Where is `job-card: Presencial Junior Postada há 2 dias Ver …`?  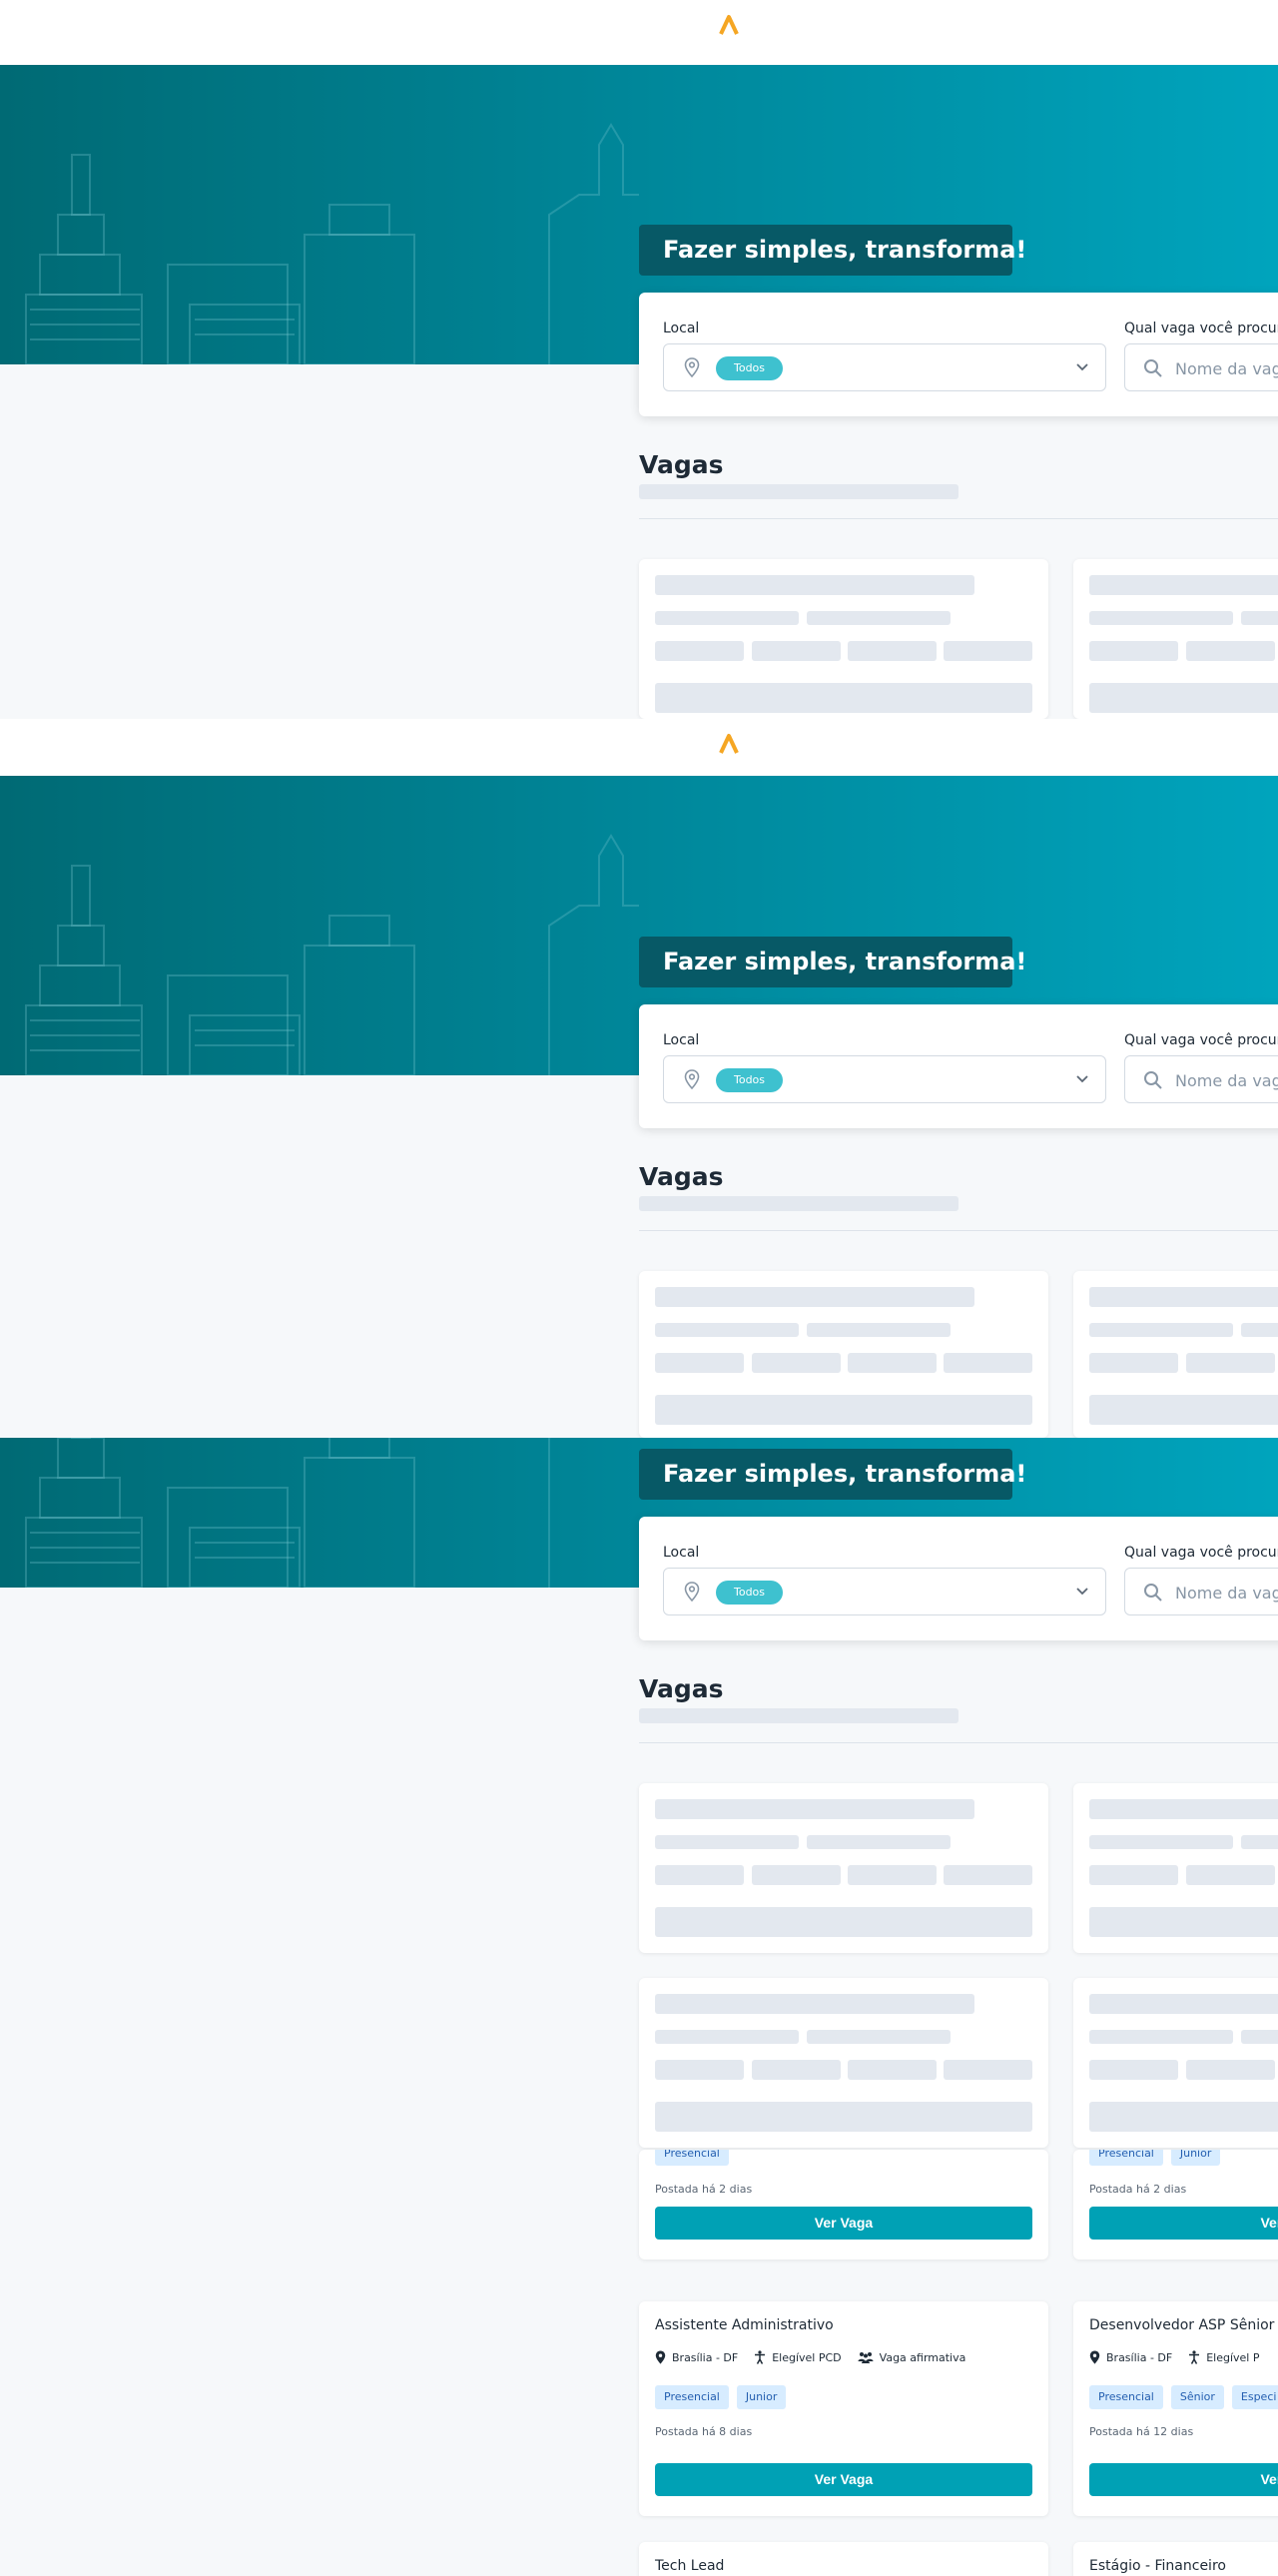 job-card: Presencial Junior Postada há 2 dias Ver … is located at coordinates (1175, 2204).